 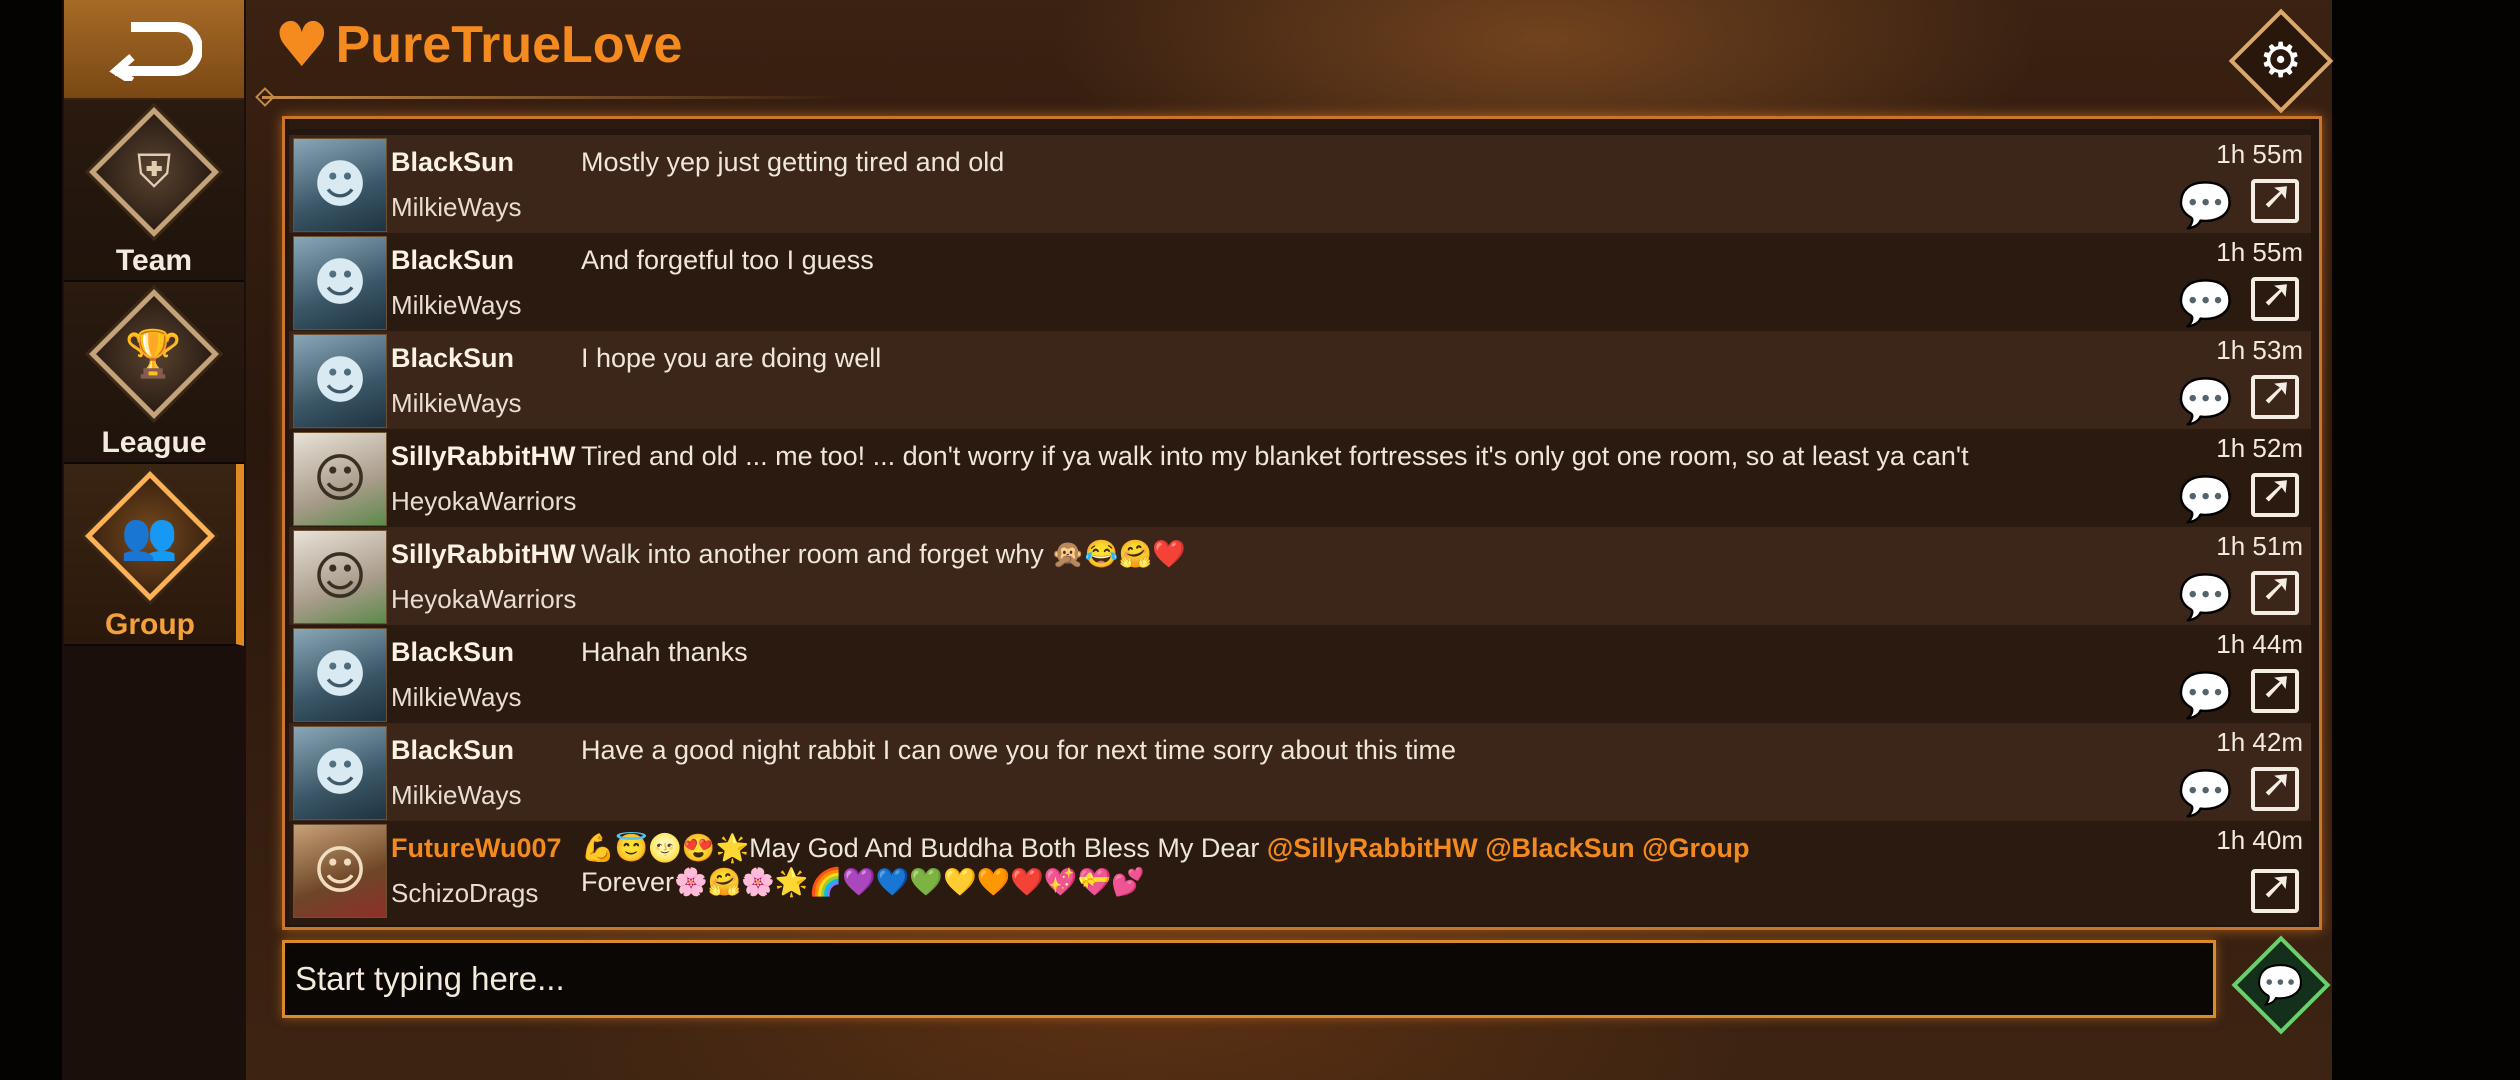 I want to click on app-logo: ♥ PureTrueLove, so click(x=478, y=45).